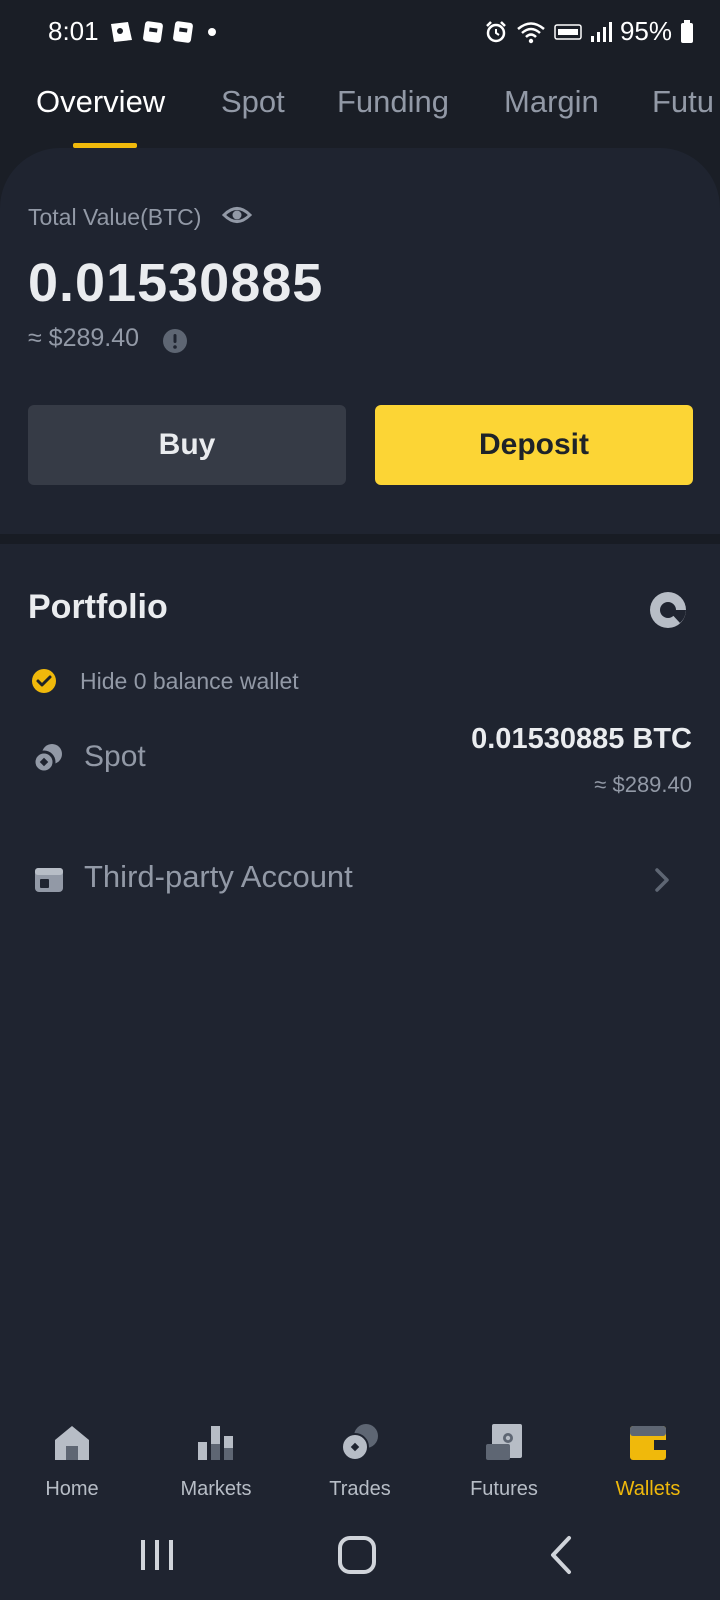 This screenshot has height=1600, width=720. I want to click on buy-button: Buy, so click(187, 445).